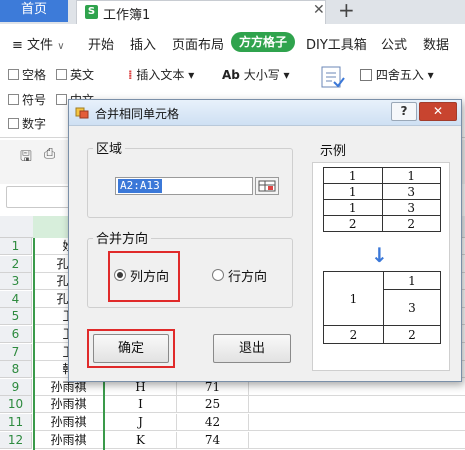 This screenshot has width=465, height=450. I want to click on example-table-after: 11 3 22, so click(382, 307).